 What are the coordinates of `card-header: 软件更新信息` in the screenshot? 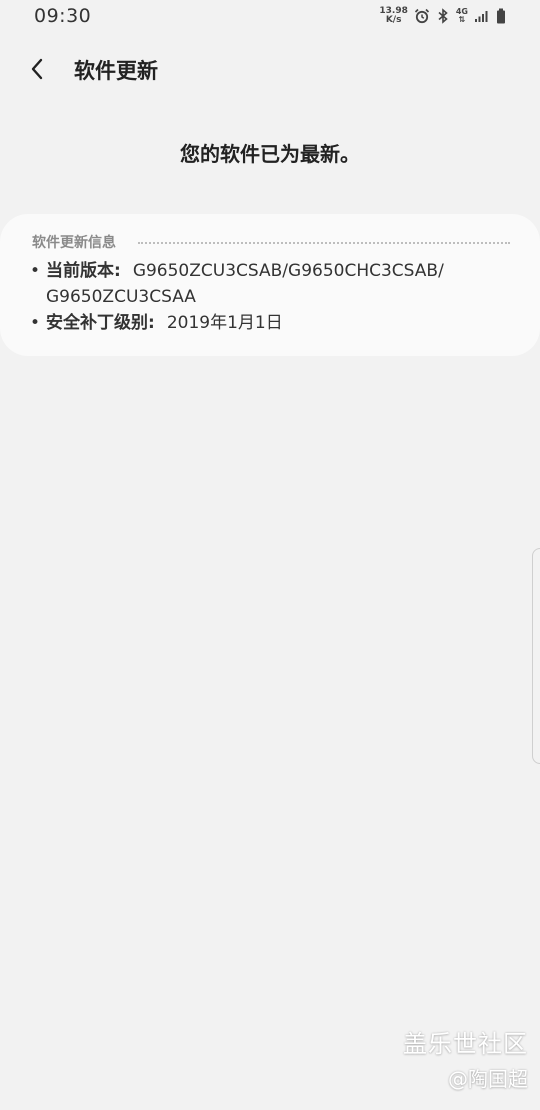 It's located at (271, 242).